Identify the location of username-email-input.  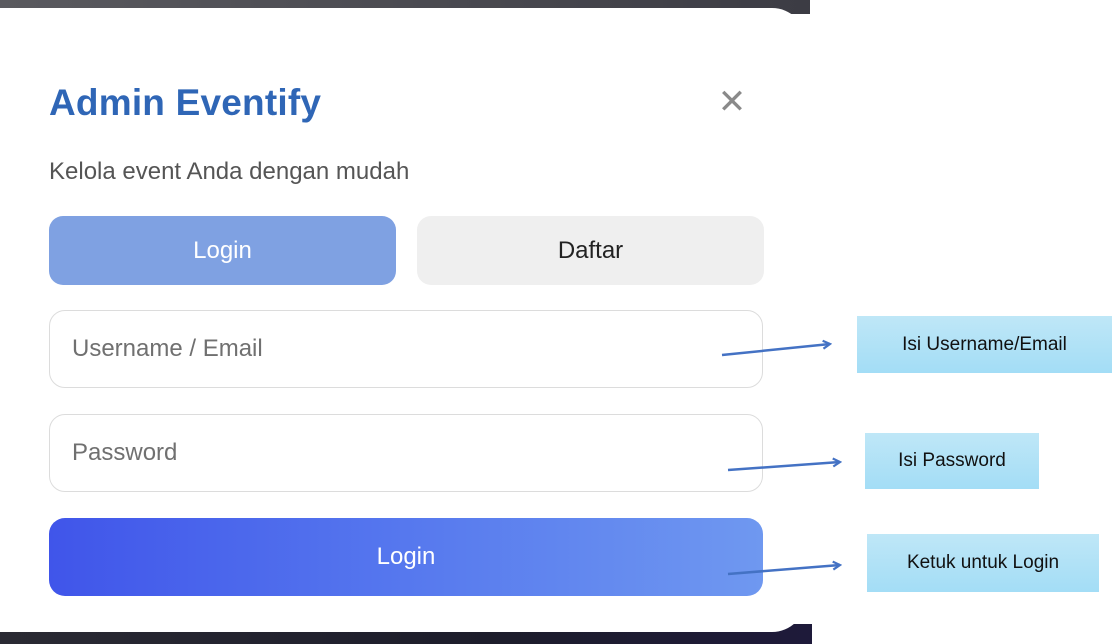
(406, 349).